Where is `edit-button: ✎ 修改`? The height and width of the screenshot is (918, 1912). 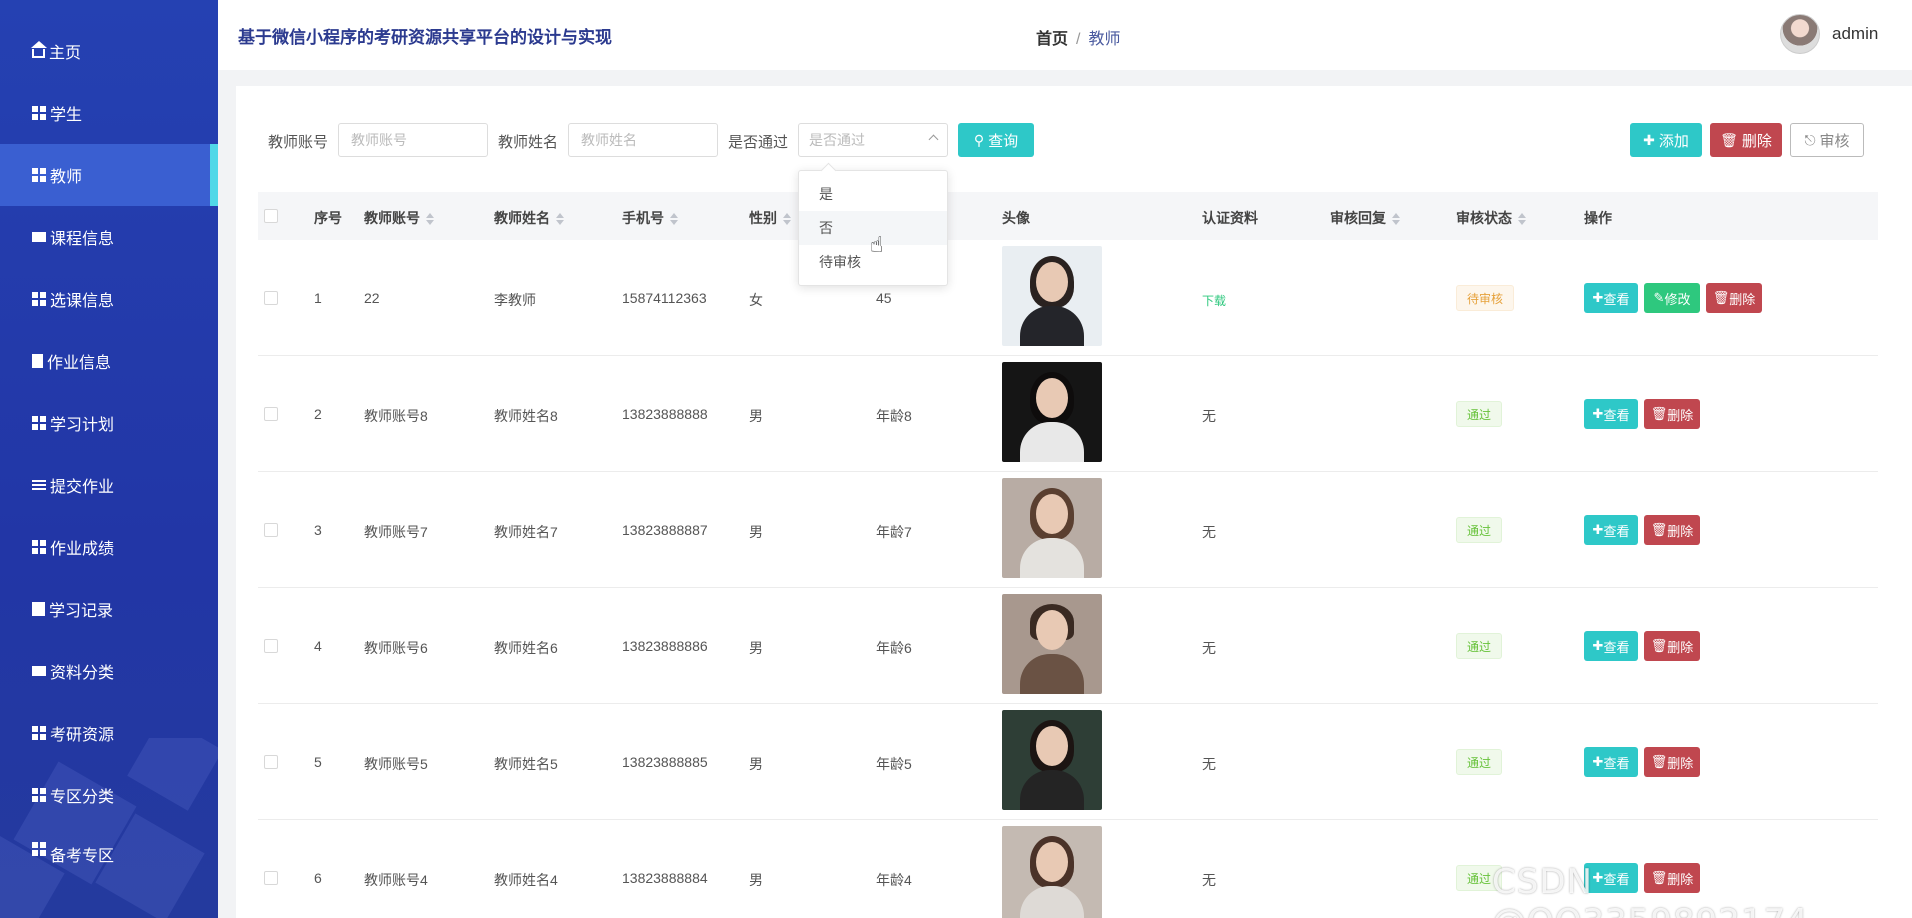 edit-button: ✎ 修改 is located at coordinates (1672, 298).